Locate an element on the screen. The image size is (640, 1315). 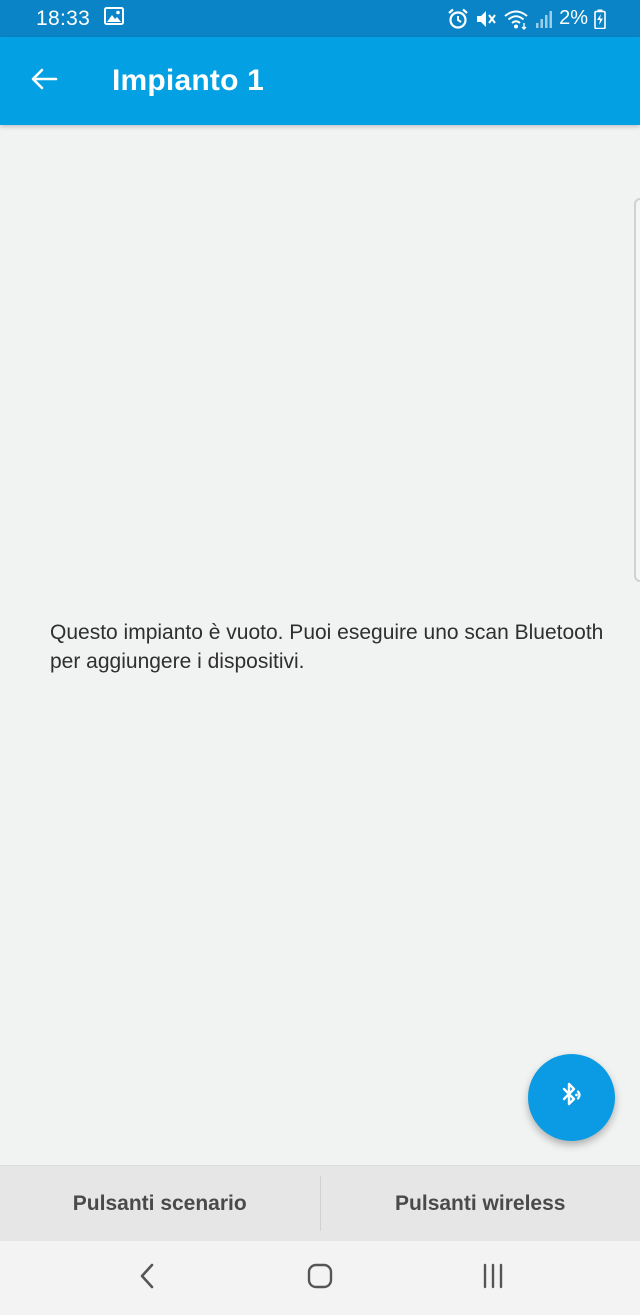
arrow-back-icon is located at coordinates (44, 81).